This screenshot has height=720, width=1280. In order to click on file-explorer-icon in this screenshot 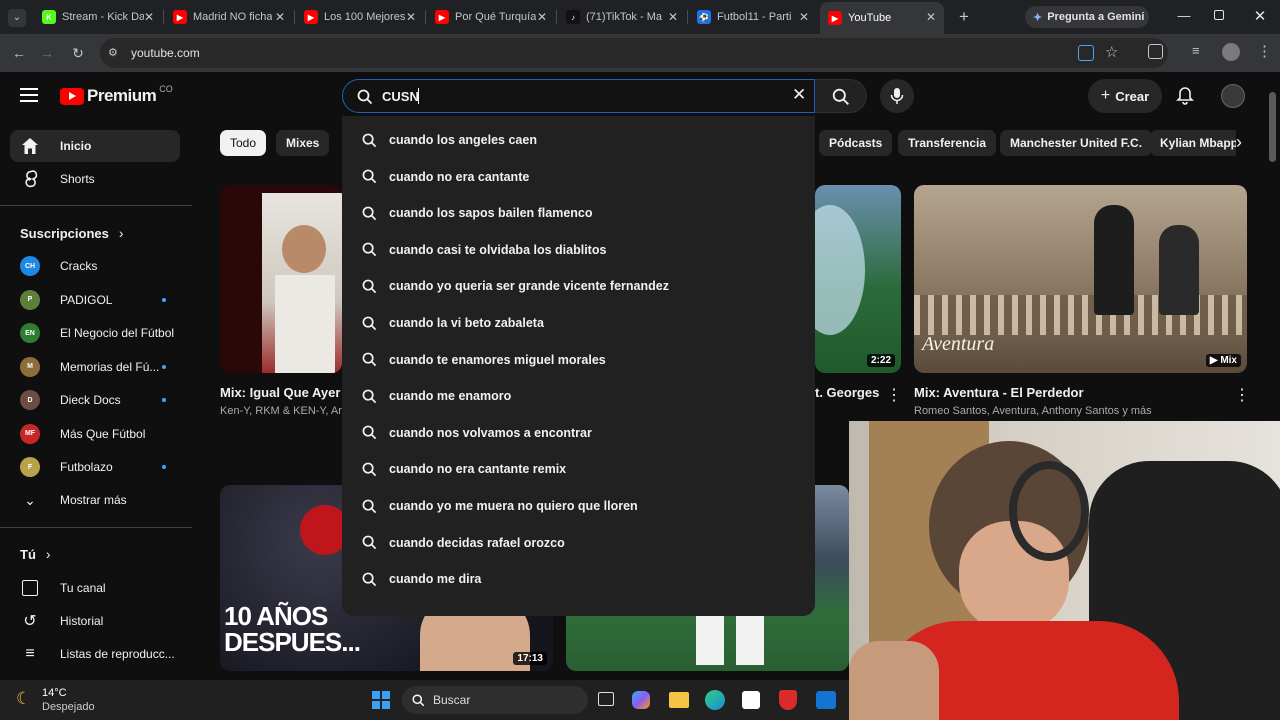, I will do `click(679, 700)`.